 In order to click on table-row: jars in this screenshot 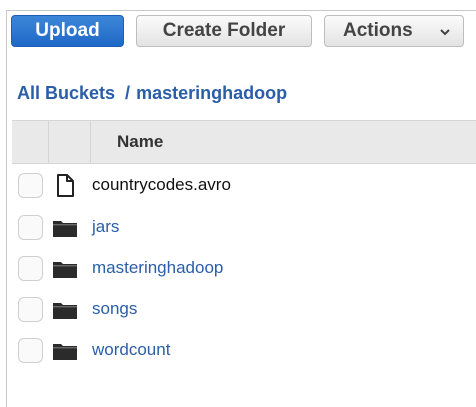, I will do `click(244, 229)`.